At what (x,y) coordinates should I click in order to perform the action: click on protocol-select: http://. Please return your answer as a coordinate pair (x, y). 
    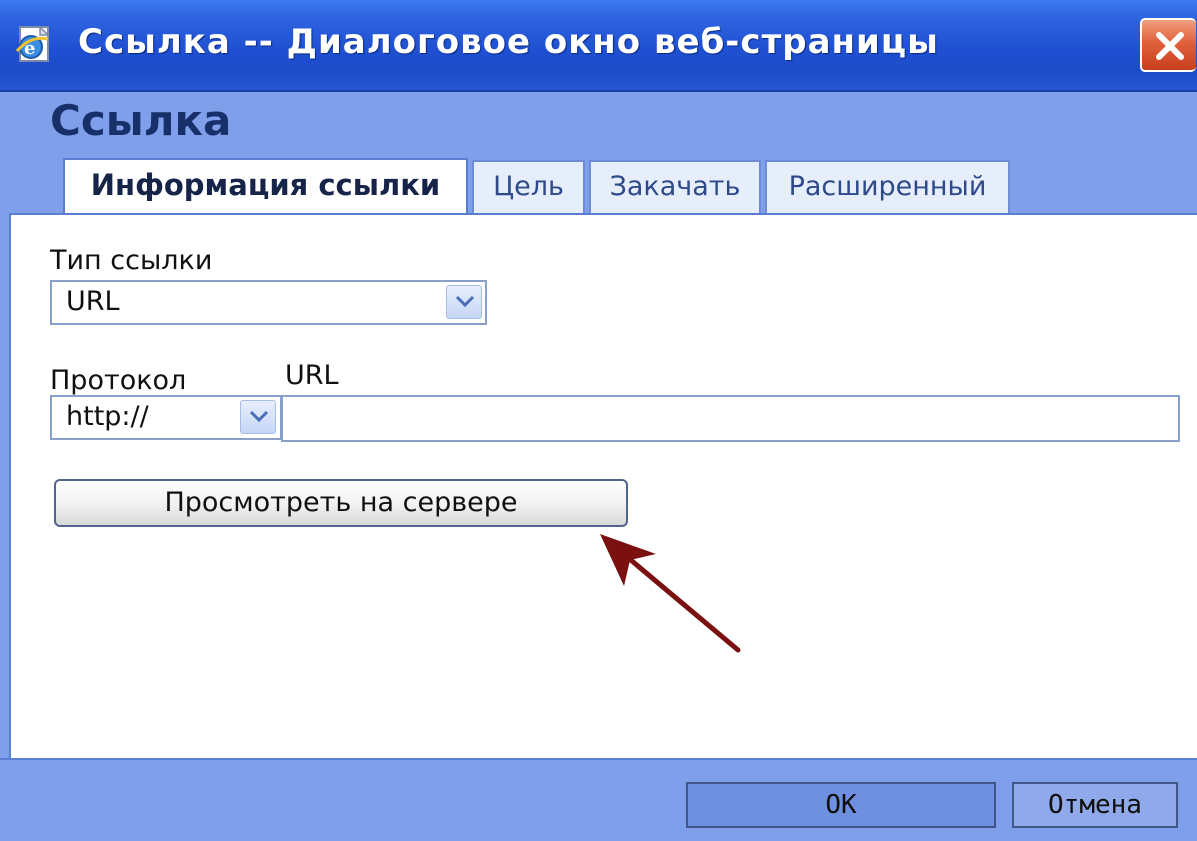
    Looking at the image, I should click on (166, 417).